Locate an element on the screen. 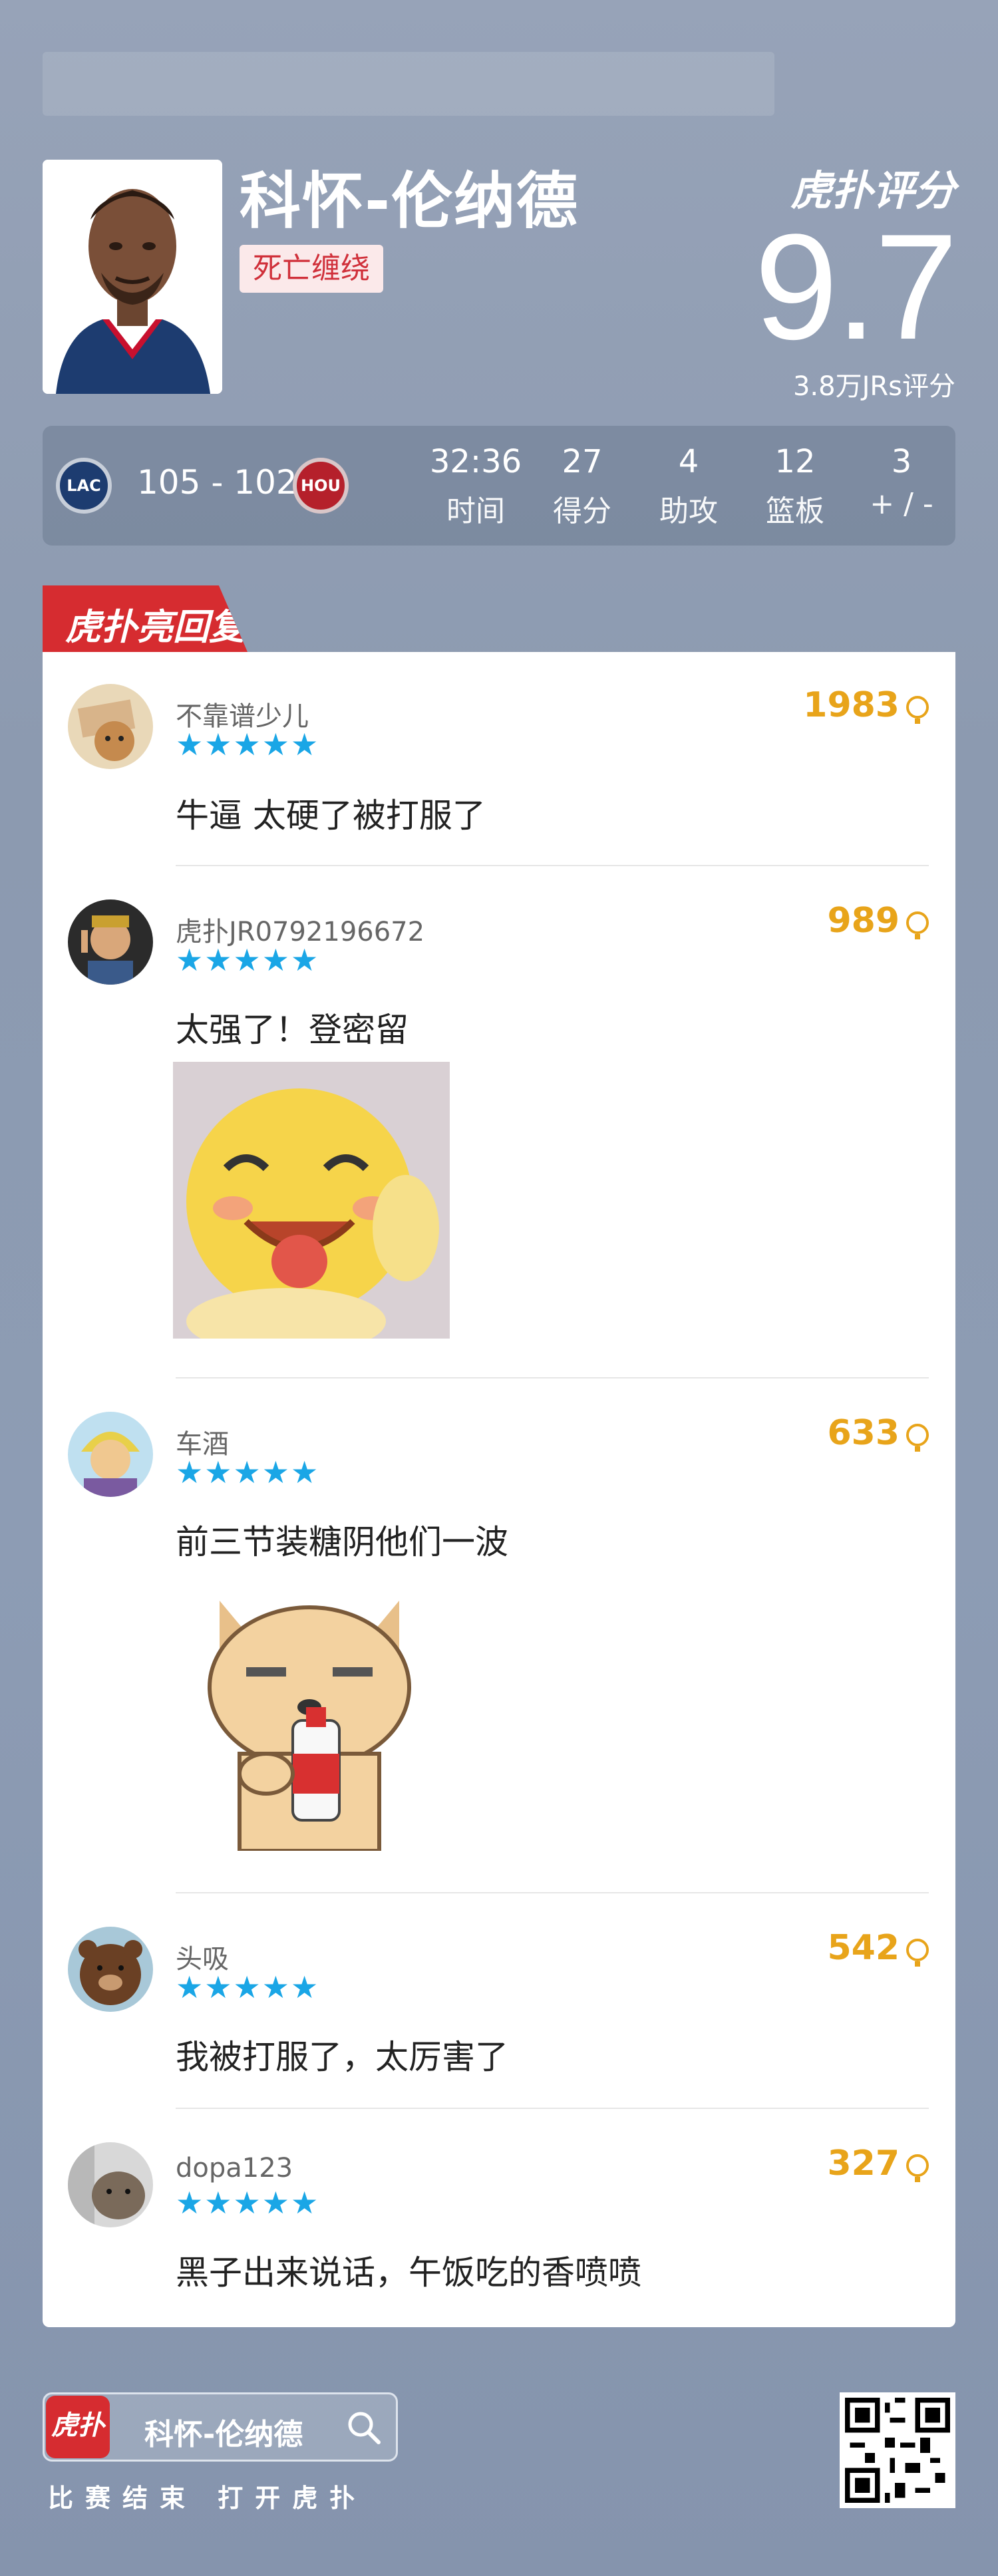 The width and height of the screenshot is (998, 2576). qr-code is located at coordinates (897, 2450).